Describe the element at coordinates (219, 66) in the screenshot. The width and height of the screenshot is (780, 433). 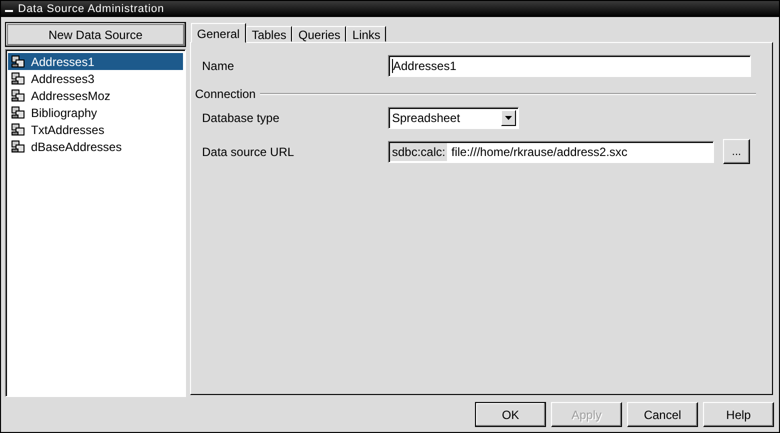
I see `name-label: Name` at that location.